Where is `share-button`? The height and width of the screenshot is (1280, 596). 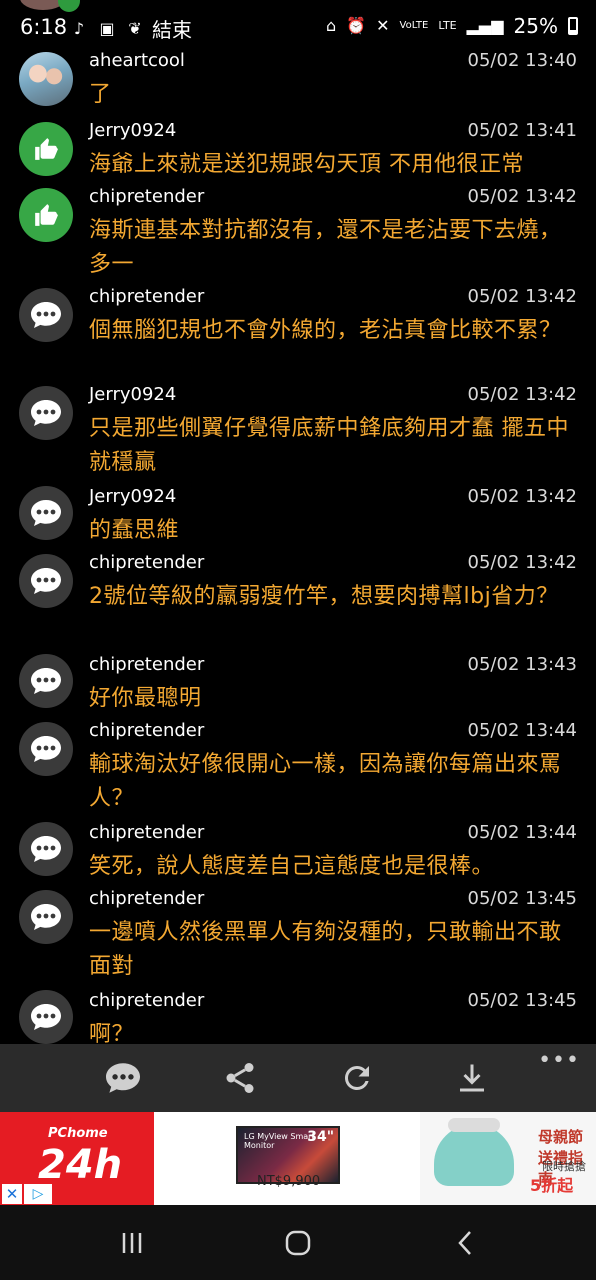
share-button is located at coordinates (240, 1078).